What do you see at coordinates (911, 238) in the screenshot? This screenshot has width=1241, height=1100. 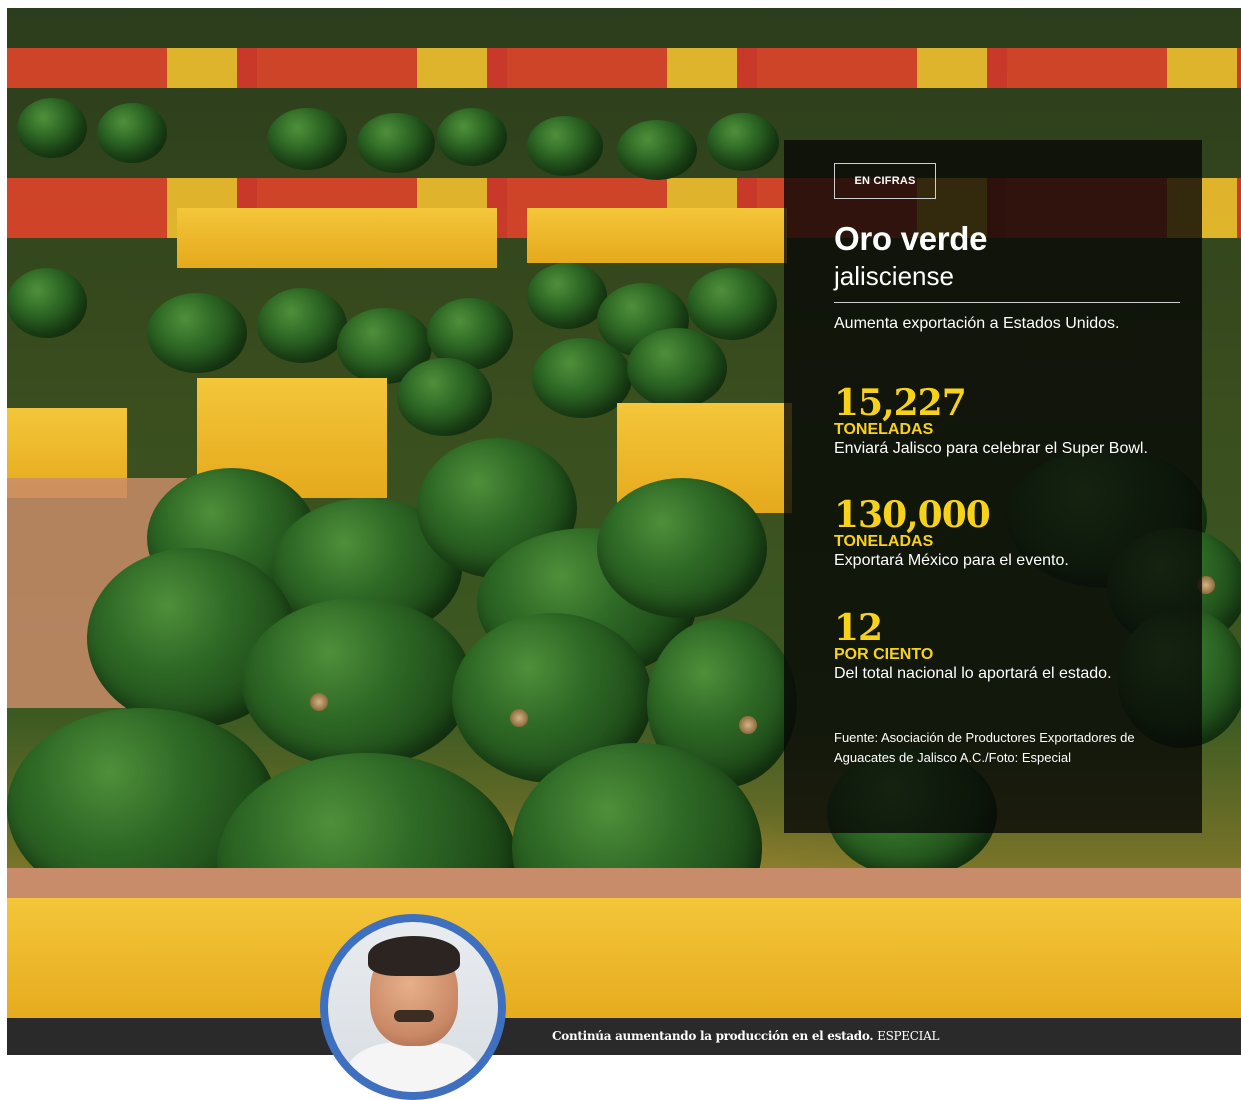 I see `panel-title: Oro verde` at bounding box center [911, 238].